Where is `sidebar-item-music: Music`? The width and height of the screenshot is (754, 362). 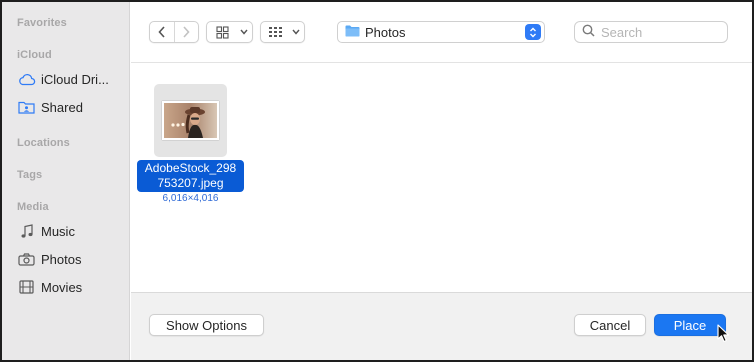
sidebar-item-music: Music is located at coordinates (72, 231).